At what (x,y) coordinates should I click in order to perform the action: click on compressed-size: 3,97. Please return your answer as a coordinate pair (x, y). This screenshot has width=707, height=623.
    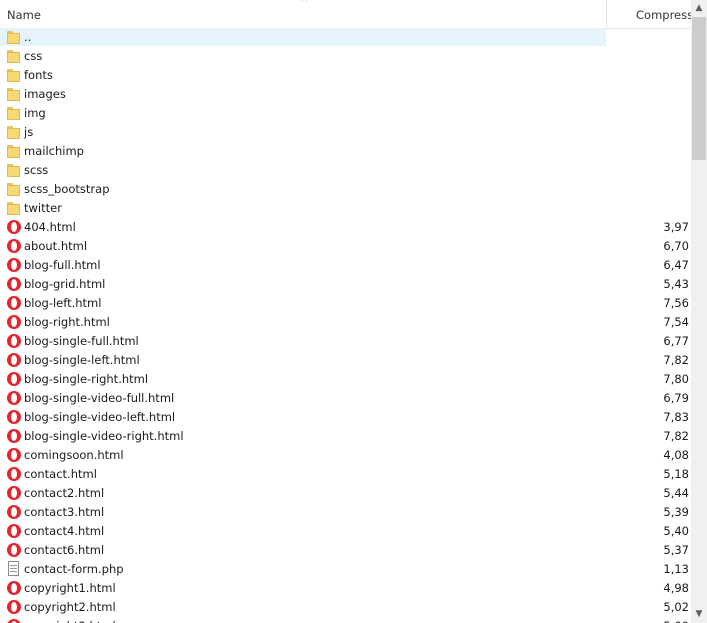
    Looking at the image, I should click on (649, 227).